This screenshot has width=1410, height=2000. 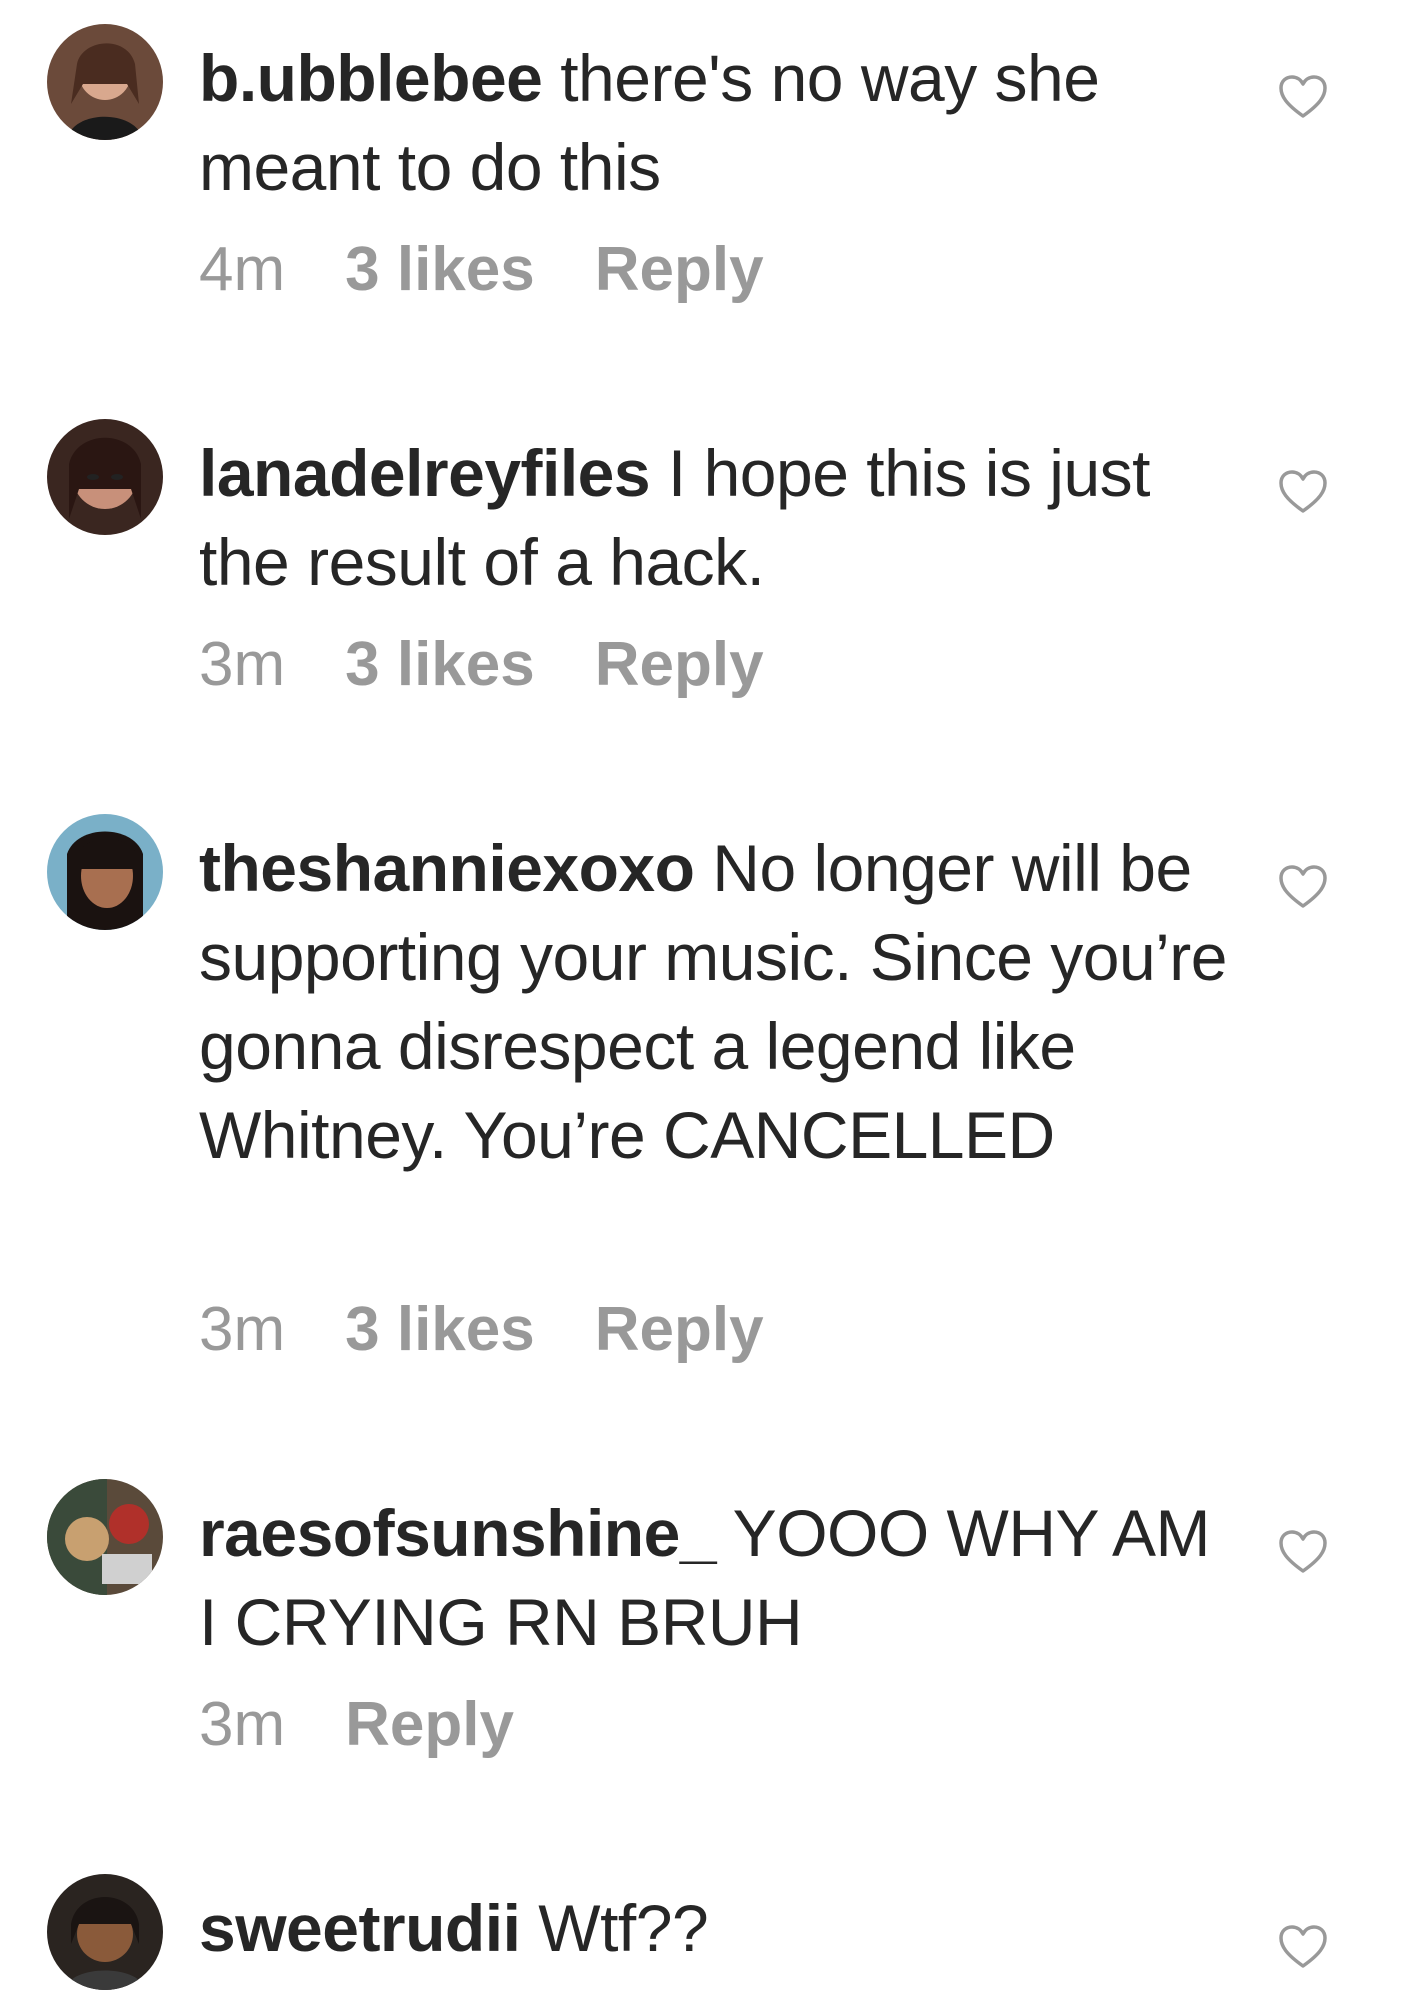 What do you see at coordinates (371, 78) in the screenshot?
I see `comment-username: b.ubblebee` at bounding box center [371, 78].